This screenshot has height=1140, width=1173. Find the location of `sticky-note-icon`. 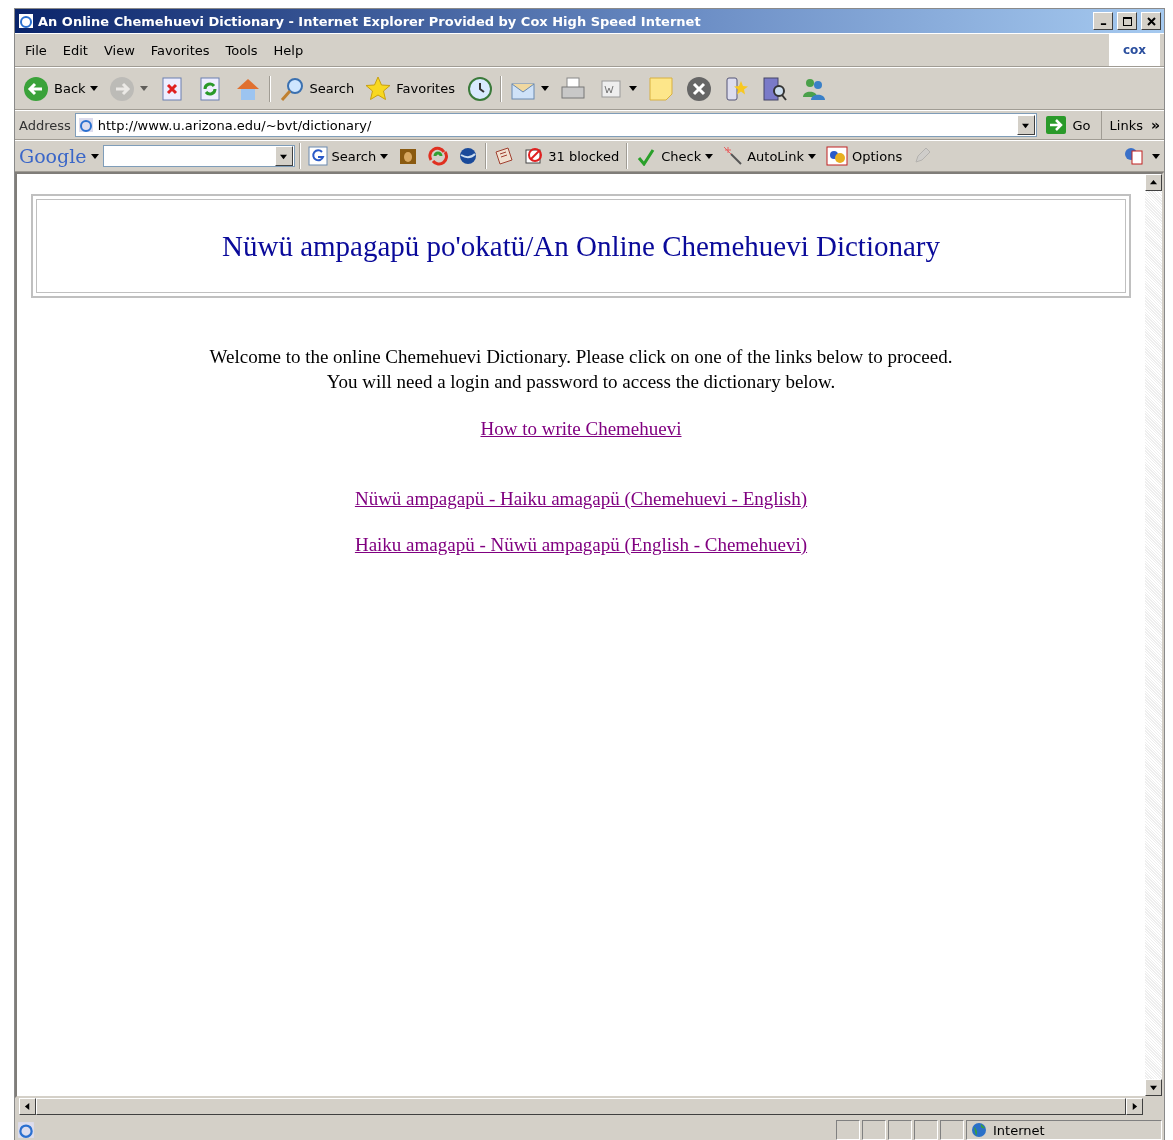

sticky-note-icon is located at coordinates (660, 88).